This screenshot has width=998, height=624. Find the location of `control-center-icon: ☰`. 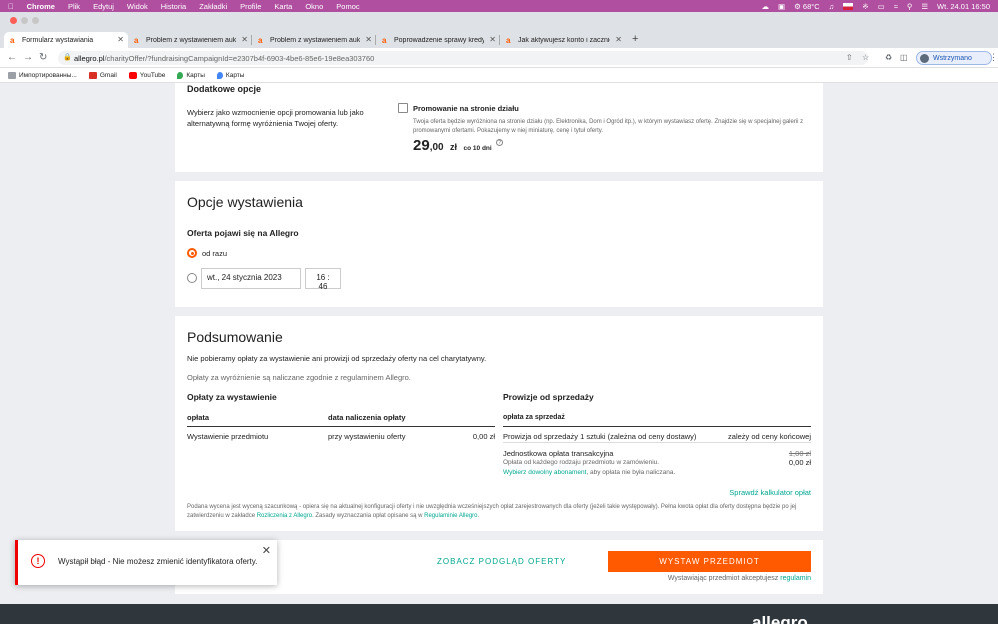

control-center-icon: ☰ is located at coordinates (924, 6).